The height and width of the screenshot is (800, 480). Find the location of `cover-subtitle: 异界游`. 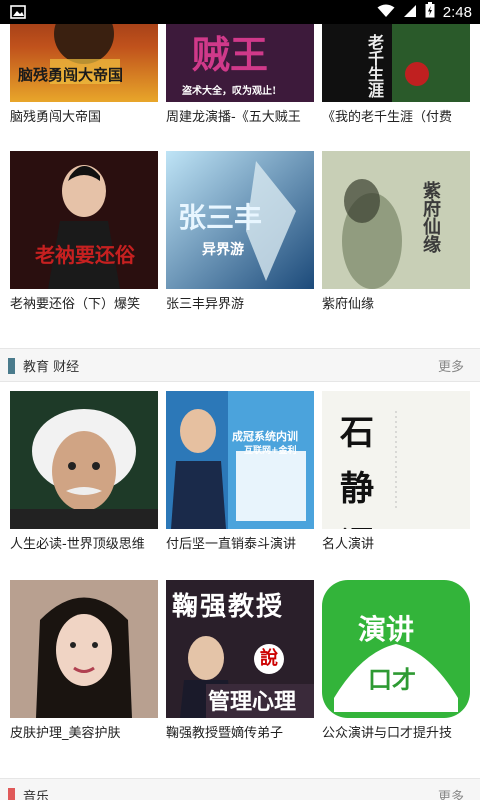

cover-subtitle: 异界游 is located at coordinates (223, 250).